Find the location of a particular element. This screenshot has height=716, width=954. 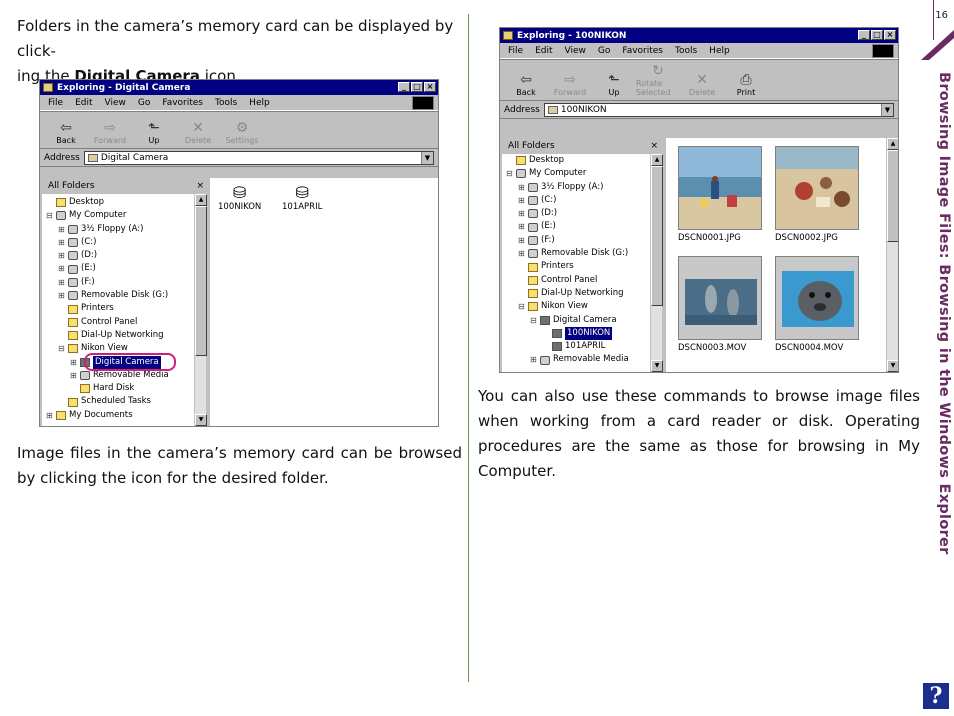

window2-content-scrollbar: ▲ ▼ is located at coordinates (892, 255).